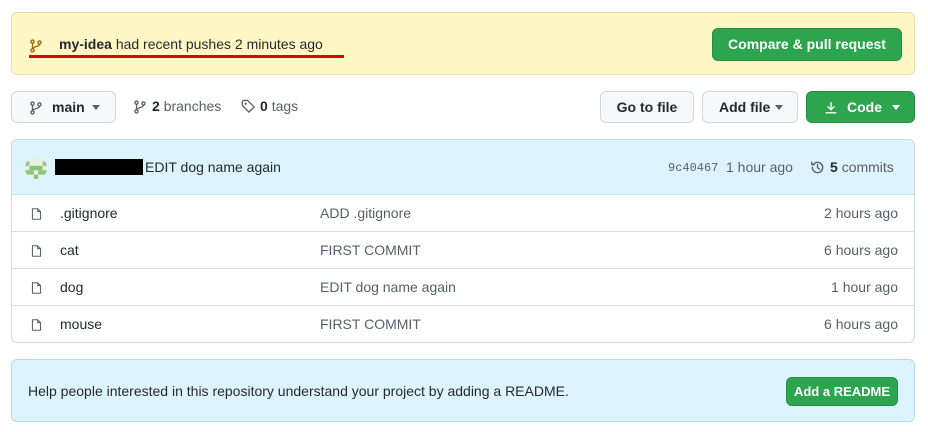 The width and height of the screenshot is (928, 432). I want to click on compare-pull-request-button: Compare & pull request, so click(807, 44).